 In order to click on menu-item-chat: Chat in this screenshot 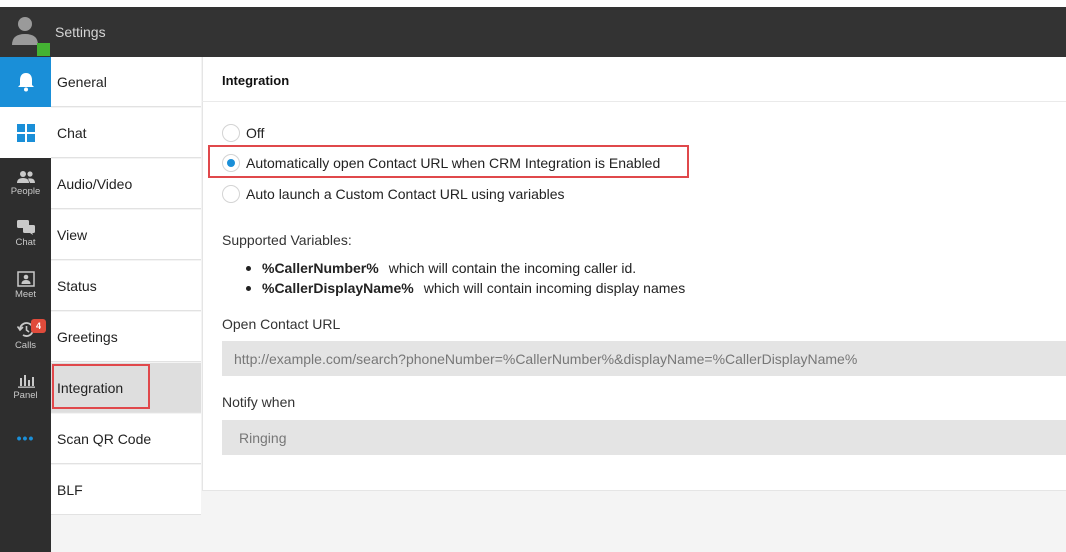, I will do `click(126, 133)`.